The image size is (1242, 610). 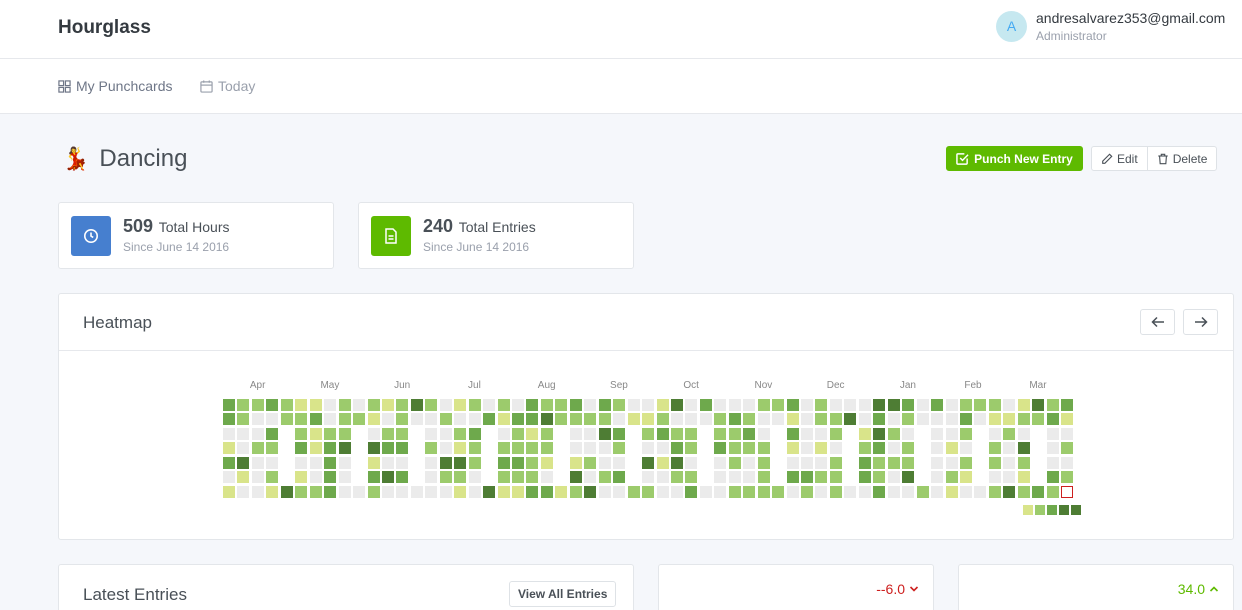 What do you see at coordinates (115, 86) in the screenshot?
I see `nav-item-my-punchcards: My Punchcards` at bounding box center [115, 86].